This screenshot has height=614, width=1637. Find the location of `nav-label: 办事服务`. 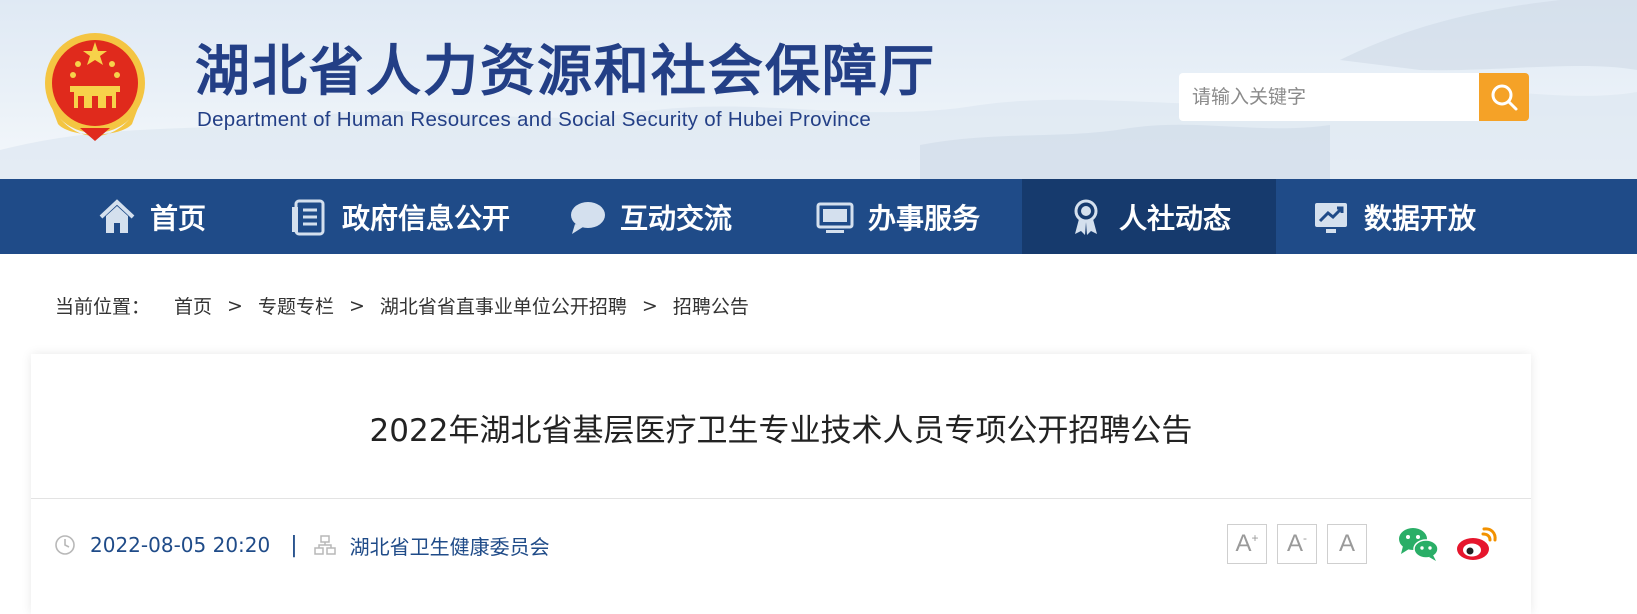

nav-label: 办事服务 is located at coordinates (924, 218).